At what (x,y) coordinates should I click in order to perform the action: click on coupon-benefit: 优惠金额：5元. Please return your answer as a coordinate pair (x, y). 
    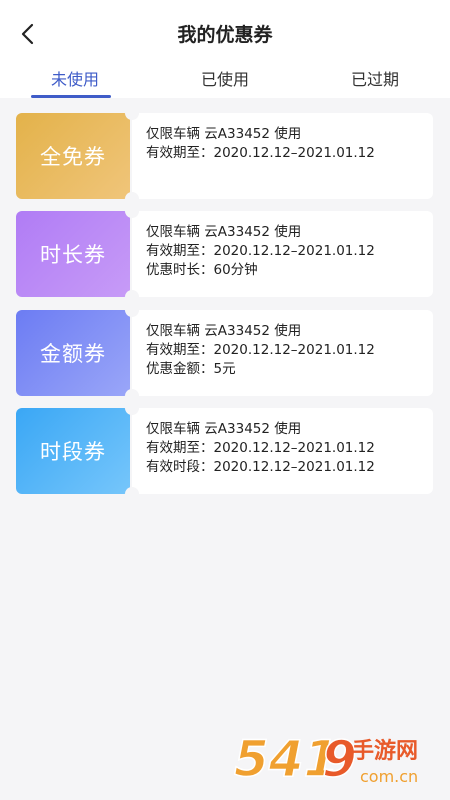
    Looking at the image, I should click on (191, 369).